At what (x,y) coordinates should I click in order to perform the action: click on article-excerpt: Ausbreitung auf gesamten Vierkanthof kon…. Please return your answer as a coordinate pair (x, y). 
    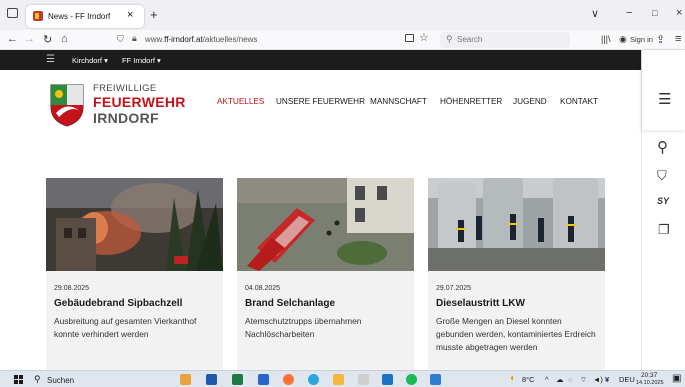
    Looking at the image, I should click on (125, 327).